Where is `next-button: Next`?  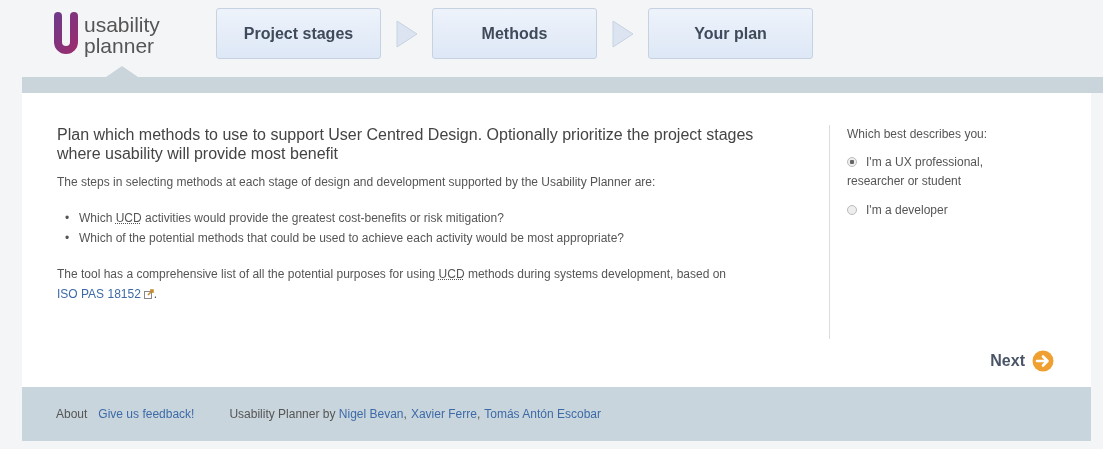
next-button: Next is located at coordinates (1007, 361).